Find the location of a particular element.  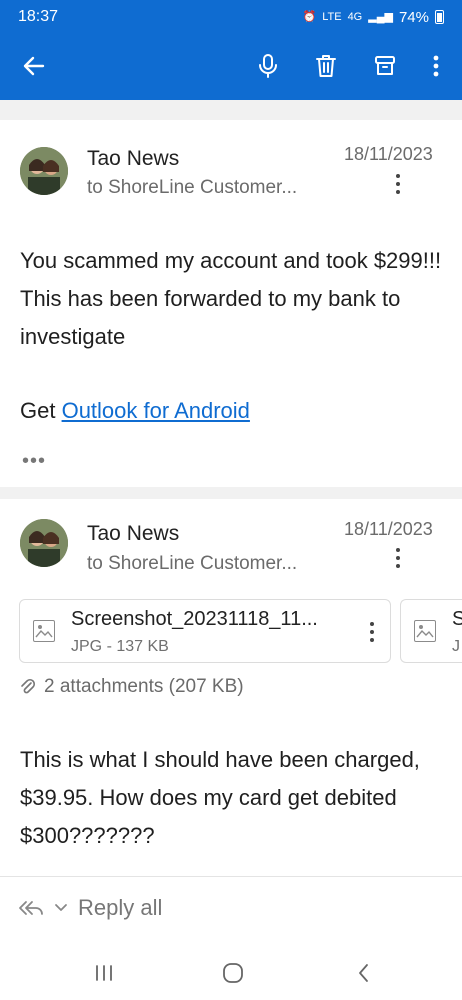

arrow-left-icon is located at coordinates (34, 66).